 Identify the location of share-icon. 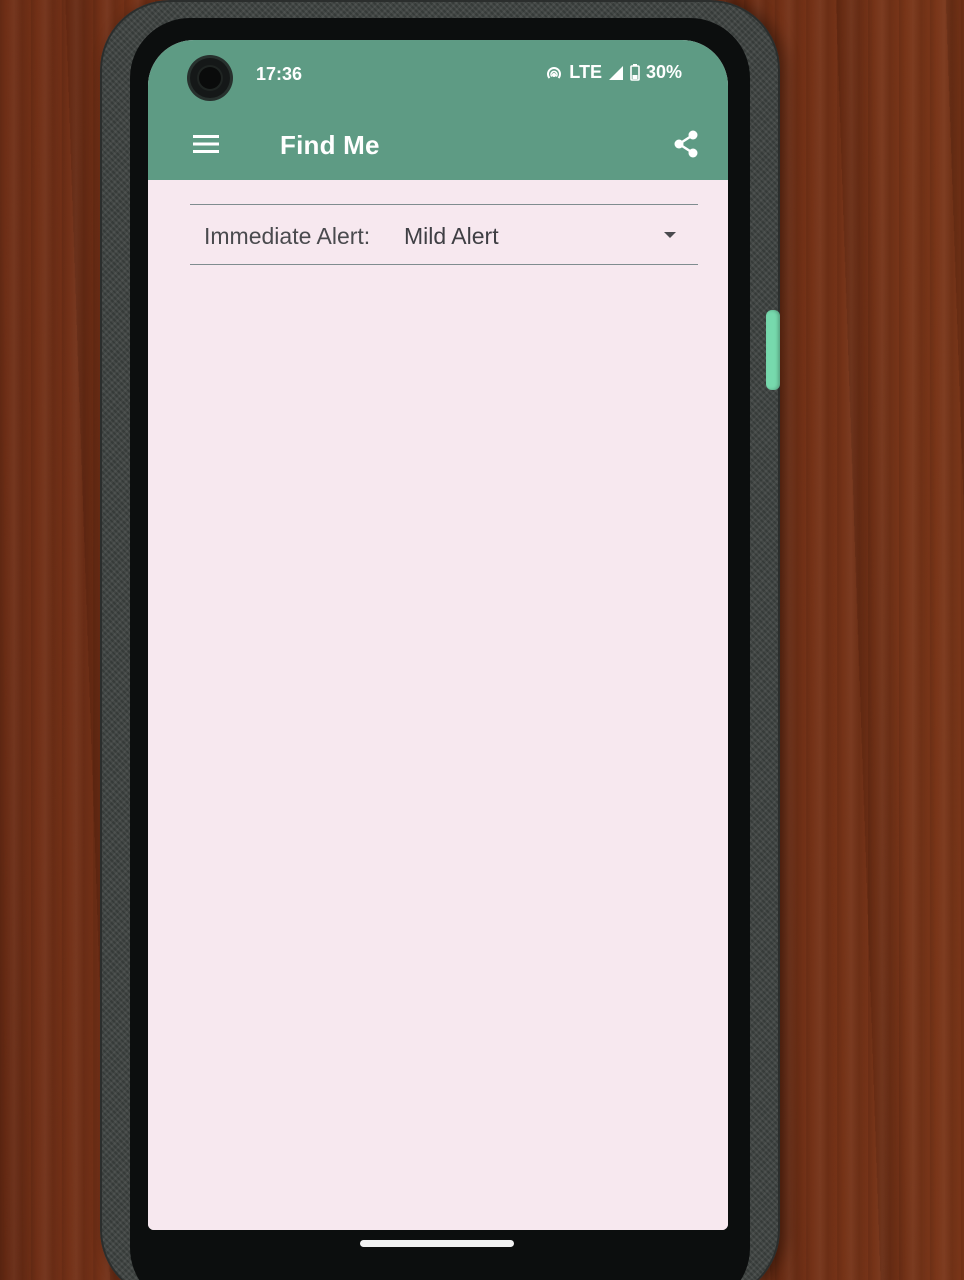
(686, 146).